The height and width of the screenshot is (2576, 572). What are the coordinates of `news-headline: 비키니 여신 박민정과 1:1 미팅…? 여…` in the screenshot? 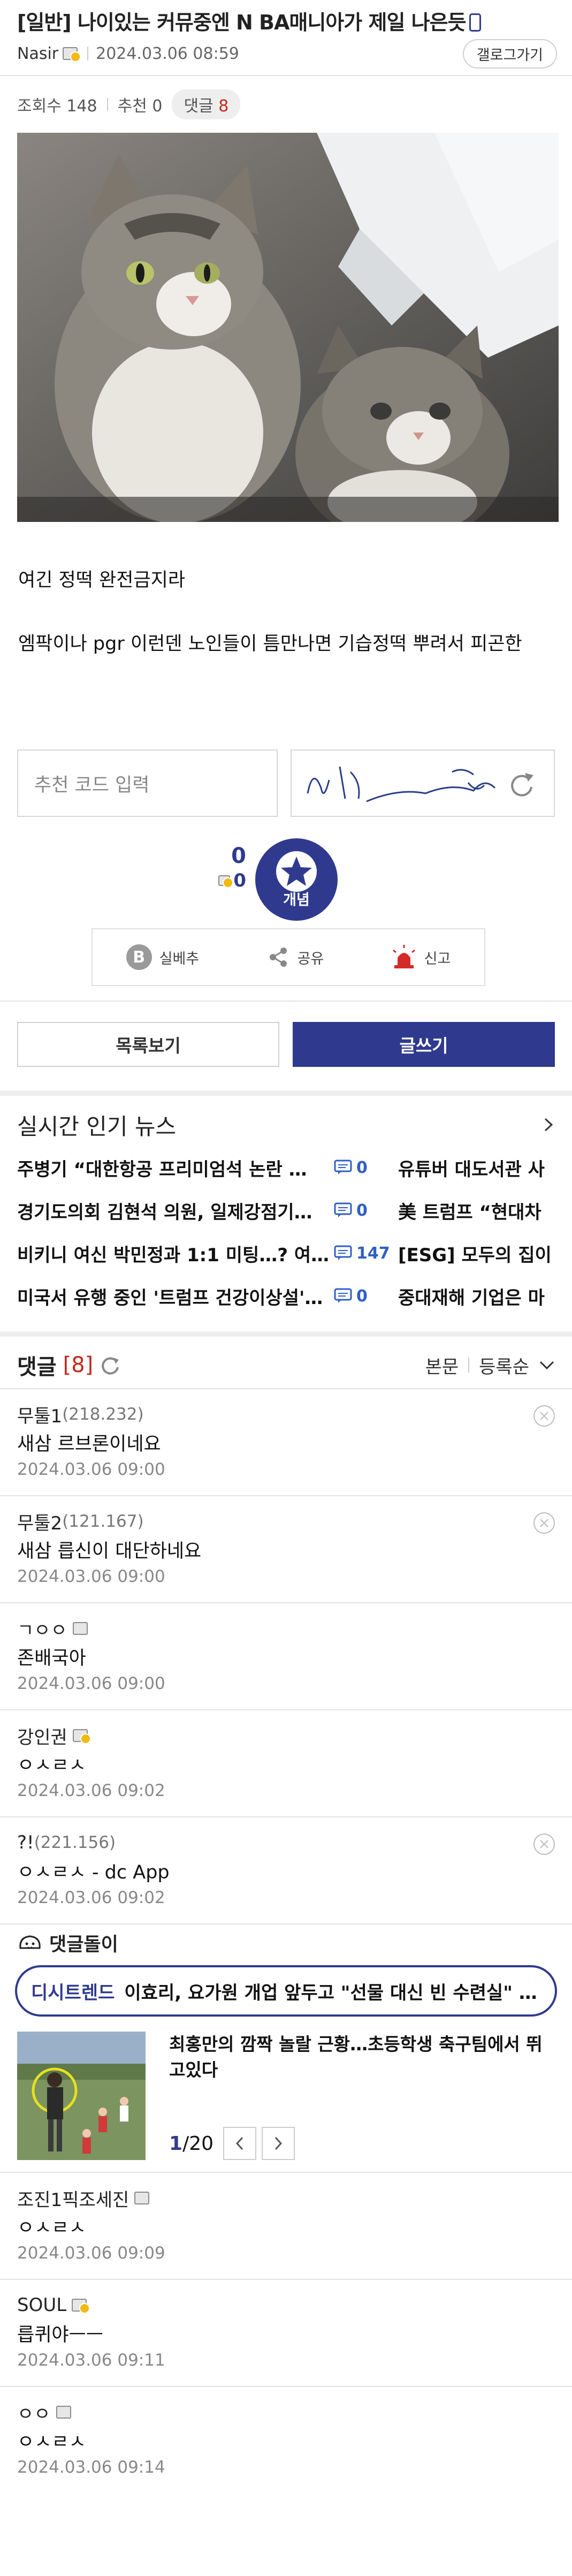 It's located at (175, 1253).